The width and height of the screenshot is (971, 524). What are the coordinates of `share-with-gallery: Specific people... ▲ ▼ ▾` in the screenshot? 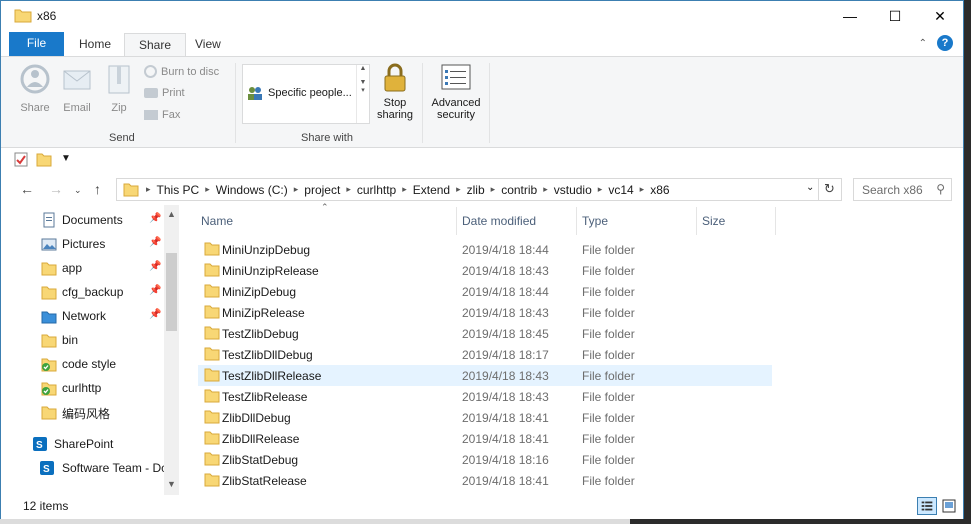 It's located at (306, 94).